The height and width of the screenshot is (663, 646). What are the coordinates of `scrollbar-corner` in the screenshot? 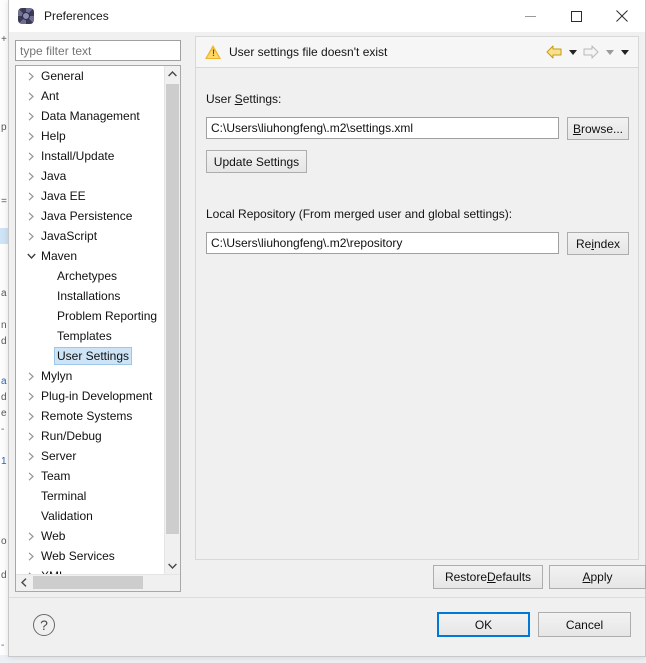 It's located at (172, 583).